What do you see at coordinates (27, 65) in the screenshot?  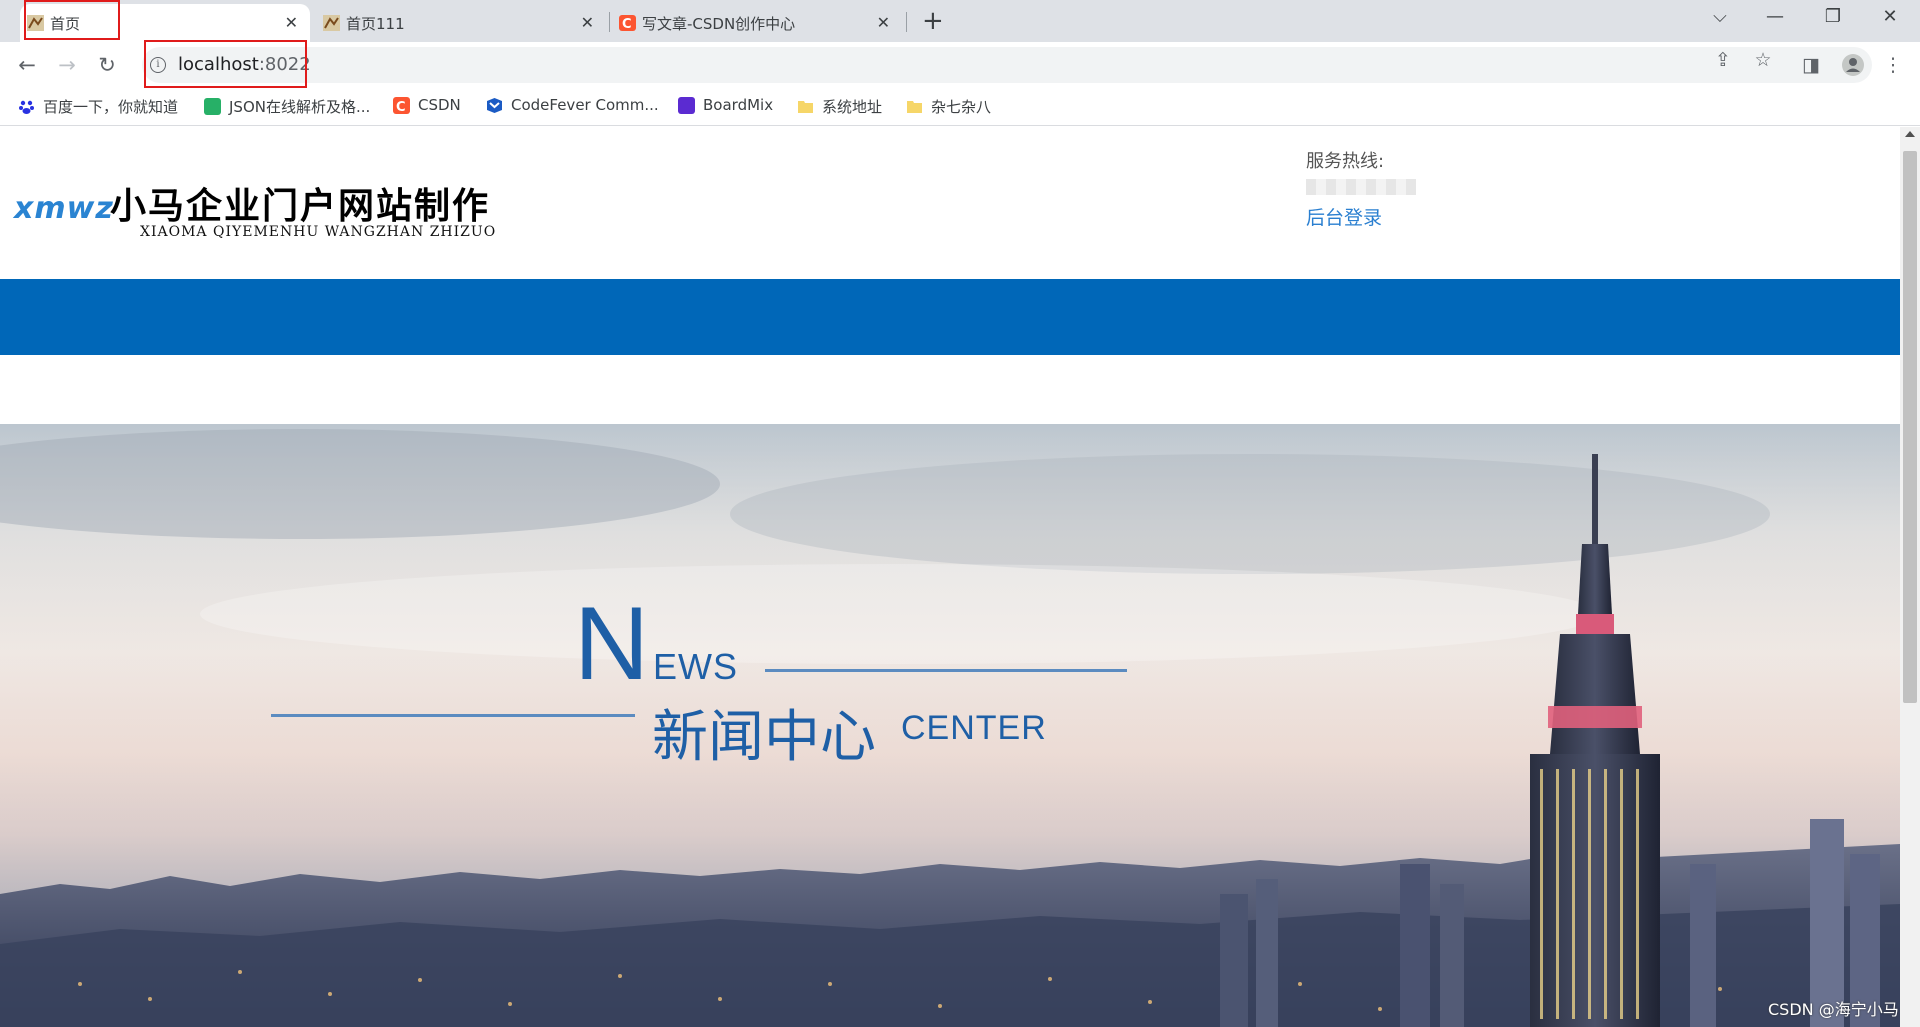 I see `back-button: ←` at bounding box center [27, 65].